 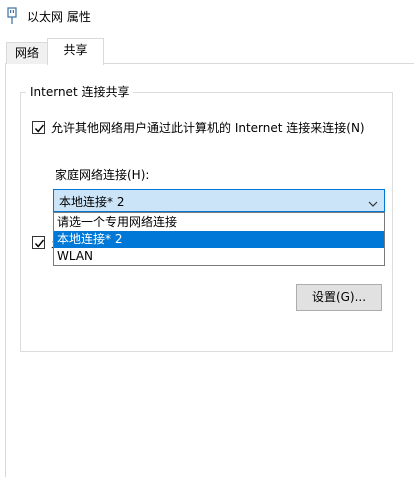 What do you see at coordinates (219, 200) in the screenshot?
I see `home-network-select: 本地连接* 2` at bounding box center [219, 200].